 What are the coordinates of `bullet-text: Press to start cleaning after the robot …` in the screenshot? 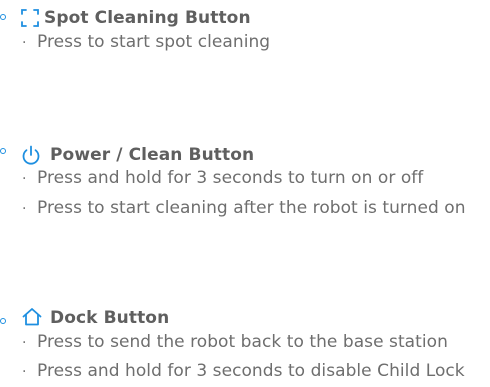 It's located at (251, 208).